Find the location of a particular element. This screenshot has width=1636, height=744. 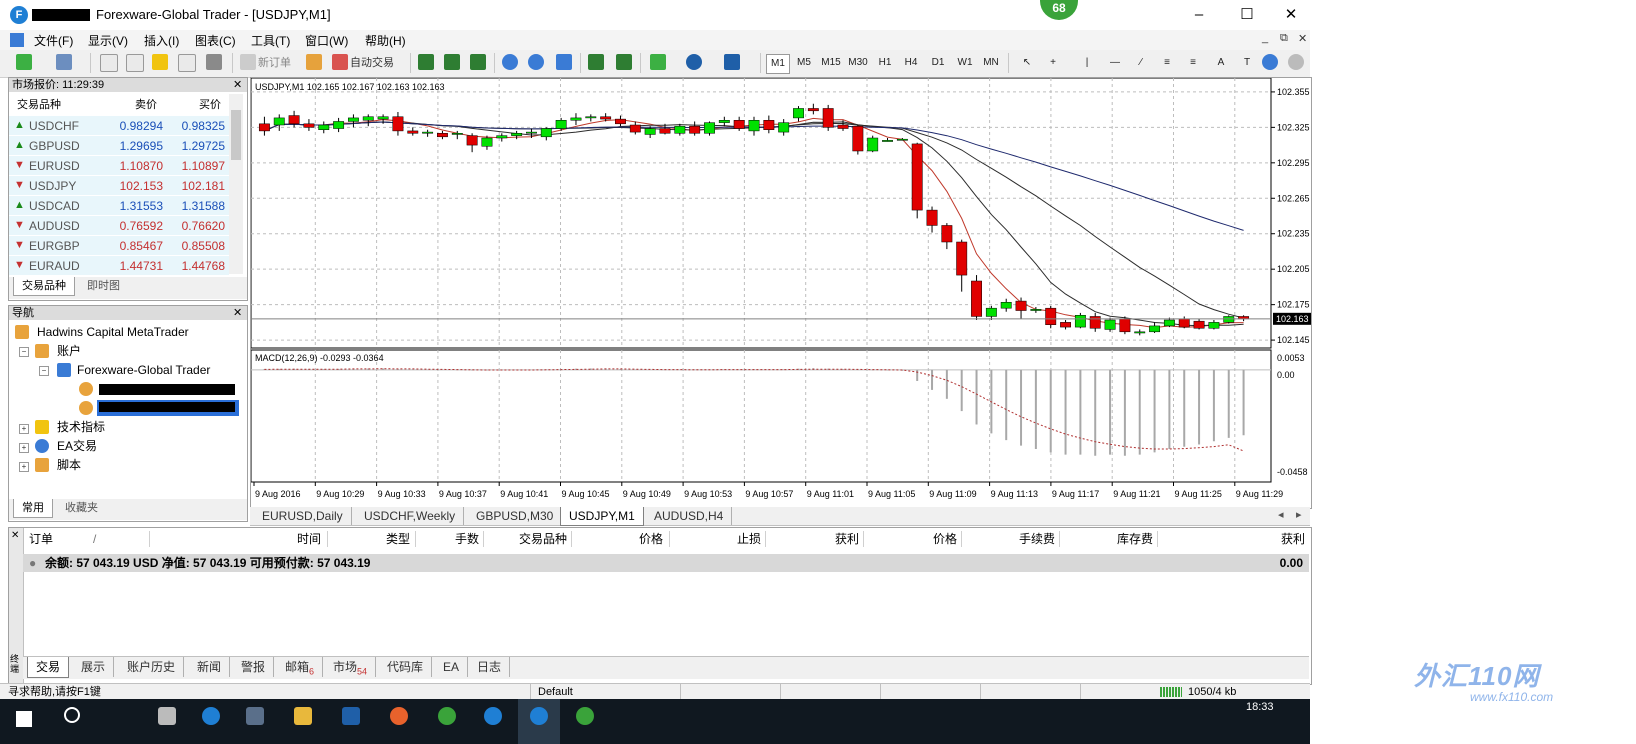

column-current-price: 价格 is located at coordinates (945, 539).